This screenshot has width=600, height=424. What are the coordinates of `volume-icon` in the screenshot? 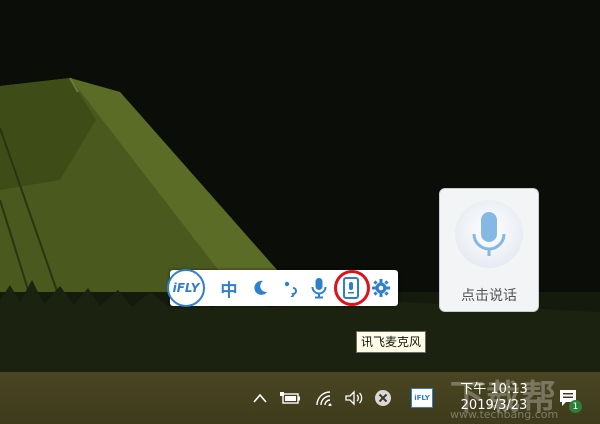 It's located at (354, 398).